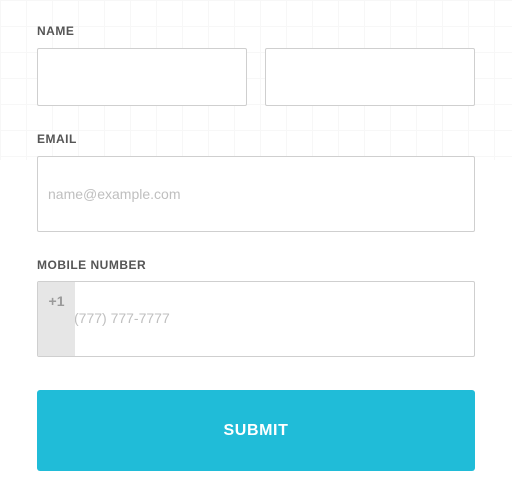 Image resolution: width=512 pixels, height=495 pixels. What do you see at coordinates (56, 31) in the screenshot?
I see `name-label: NAME` at bounding box center [56, 31].